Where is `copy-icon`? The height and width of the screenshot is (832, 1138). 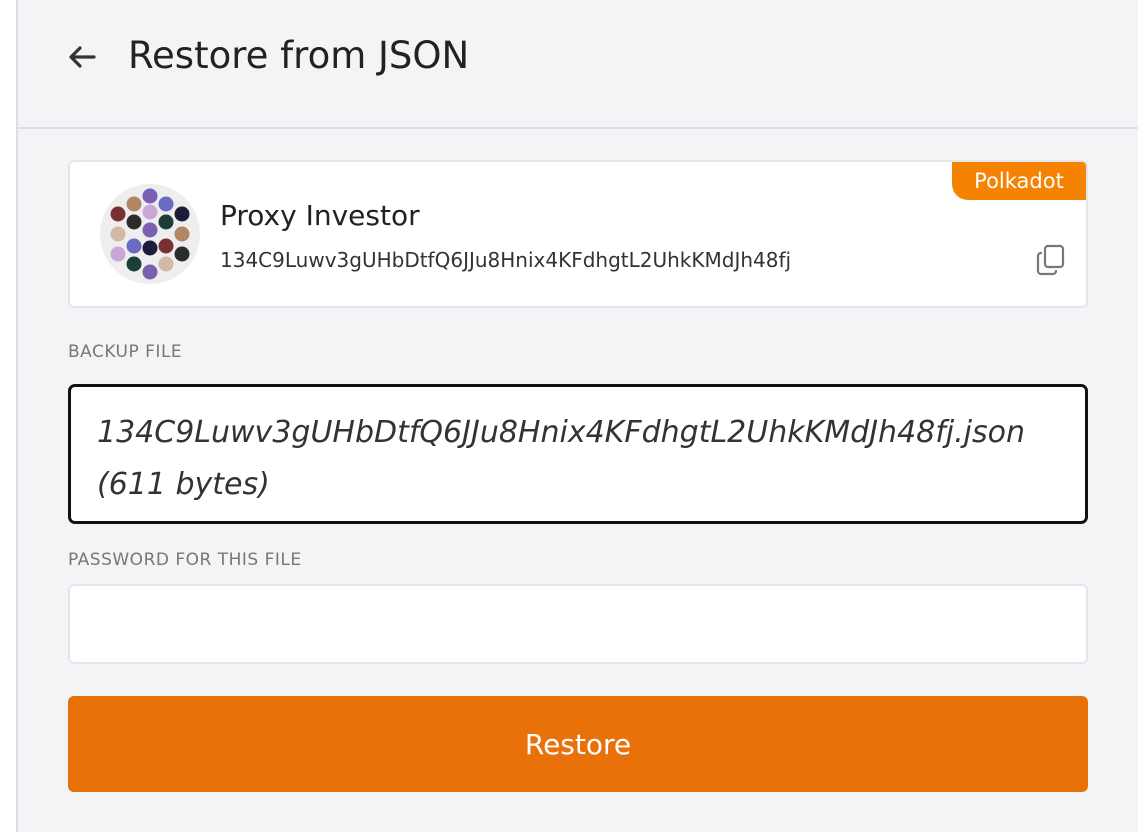 copy-icon is located at coordinates (1050, 260).